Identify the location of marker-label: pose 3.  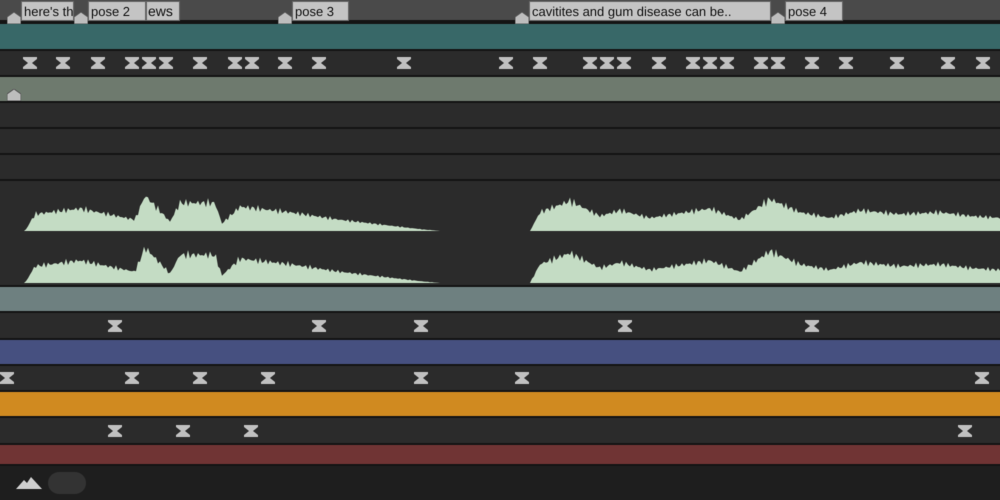
(320, 11).